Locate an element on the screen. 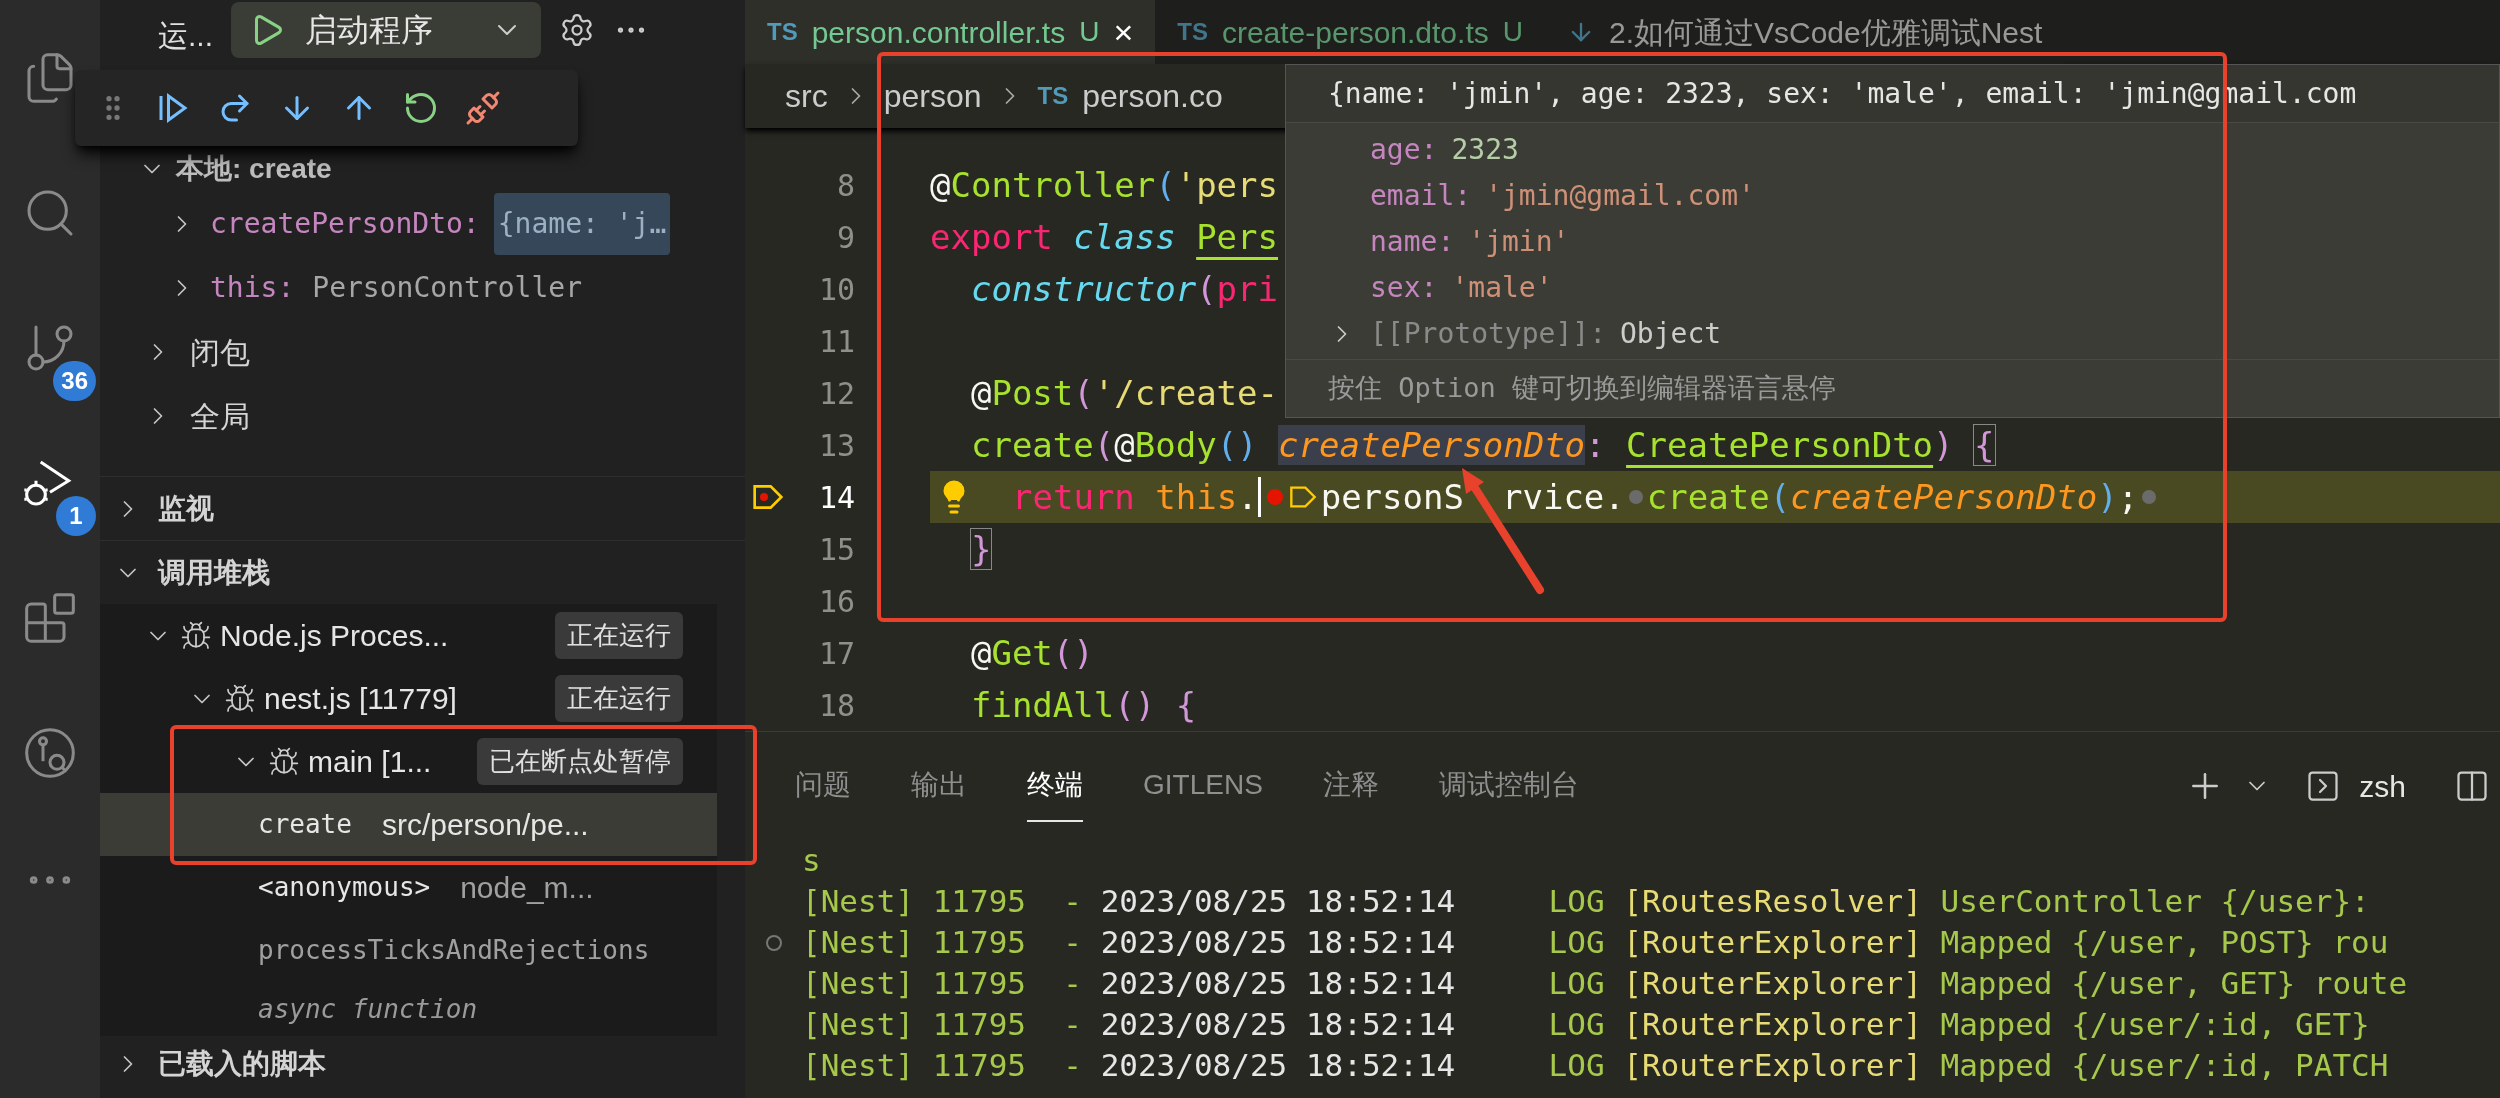 This screenshot has height=1098, width=2500. property-name: [[Prototype]]: is located at coordinates (1488, 334).